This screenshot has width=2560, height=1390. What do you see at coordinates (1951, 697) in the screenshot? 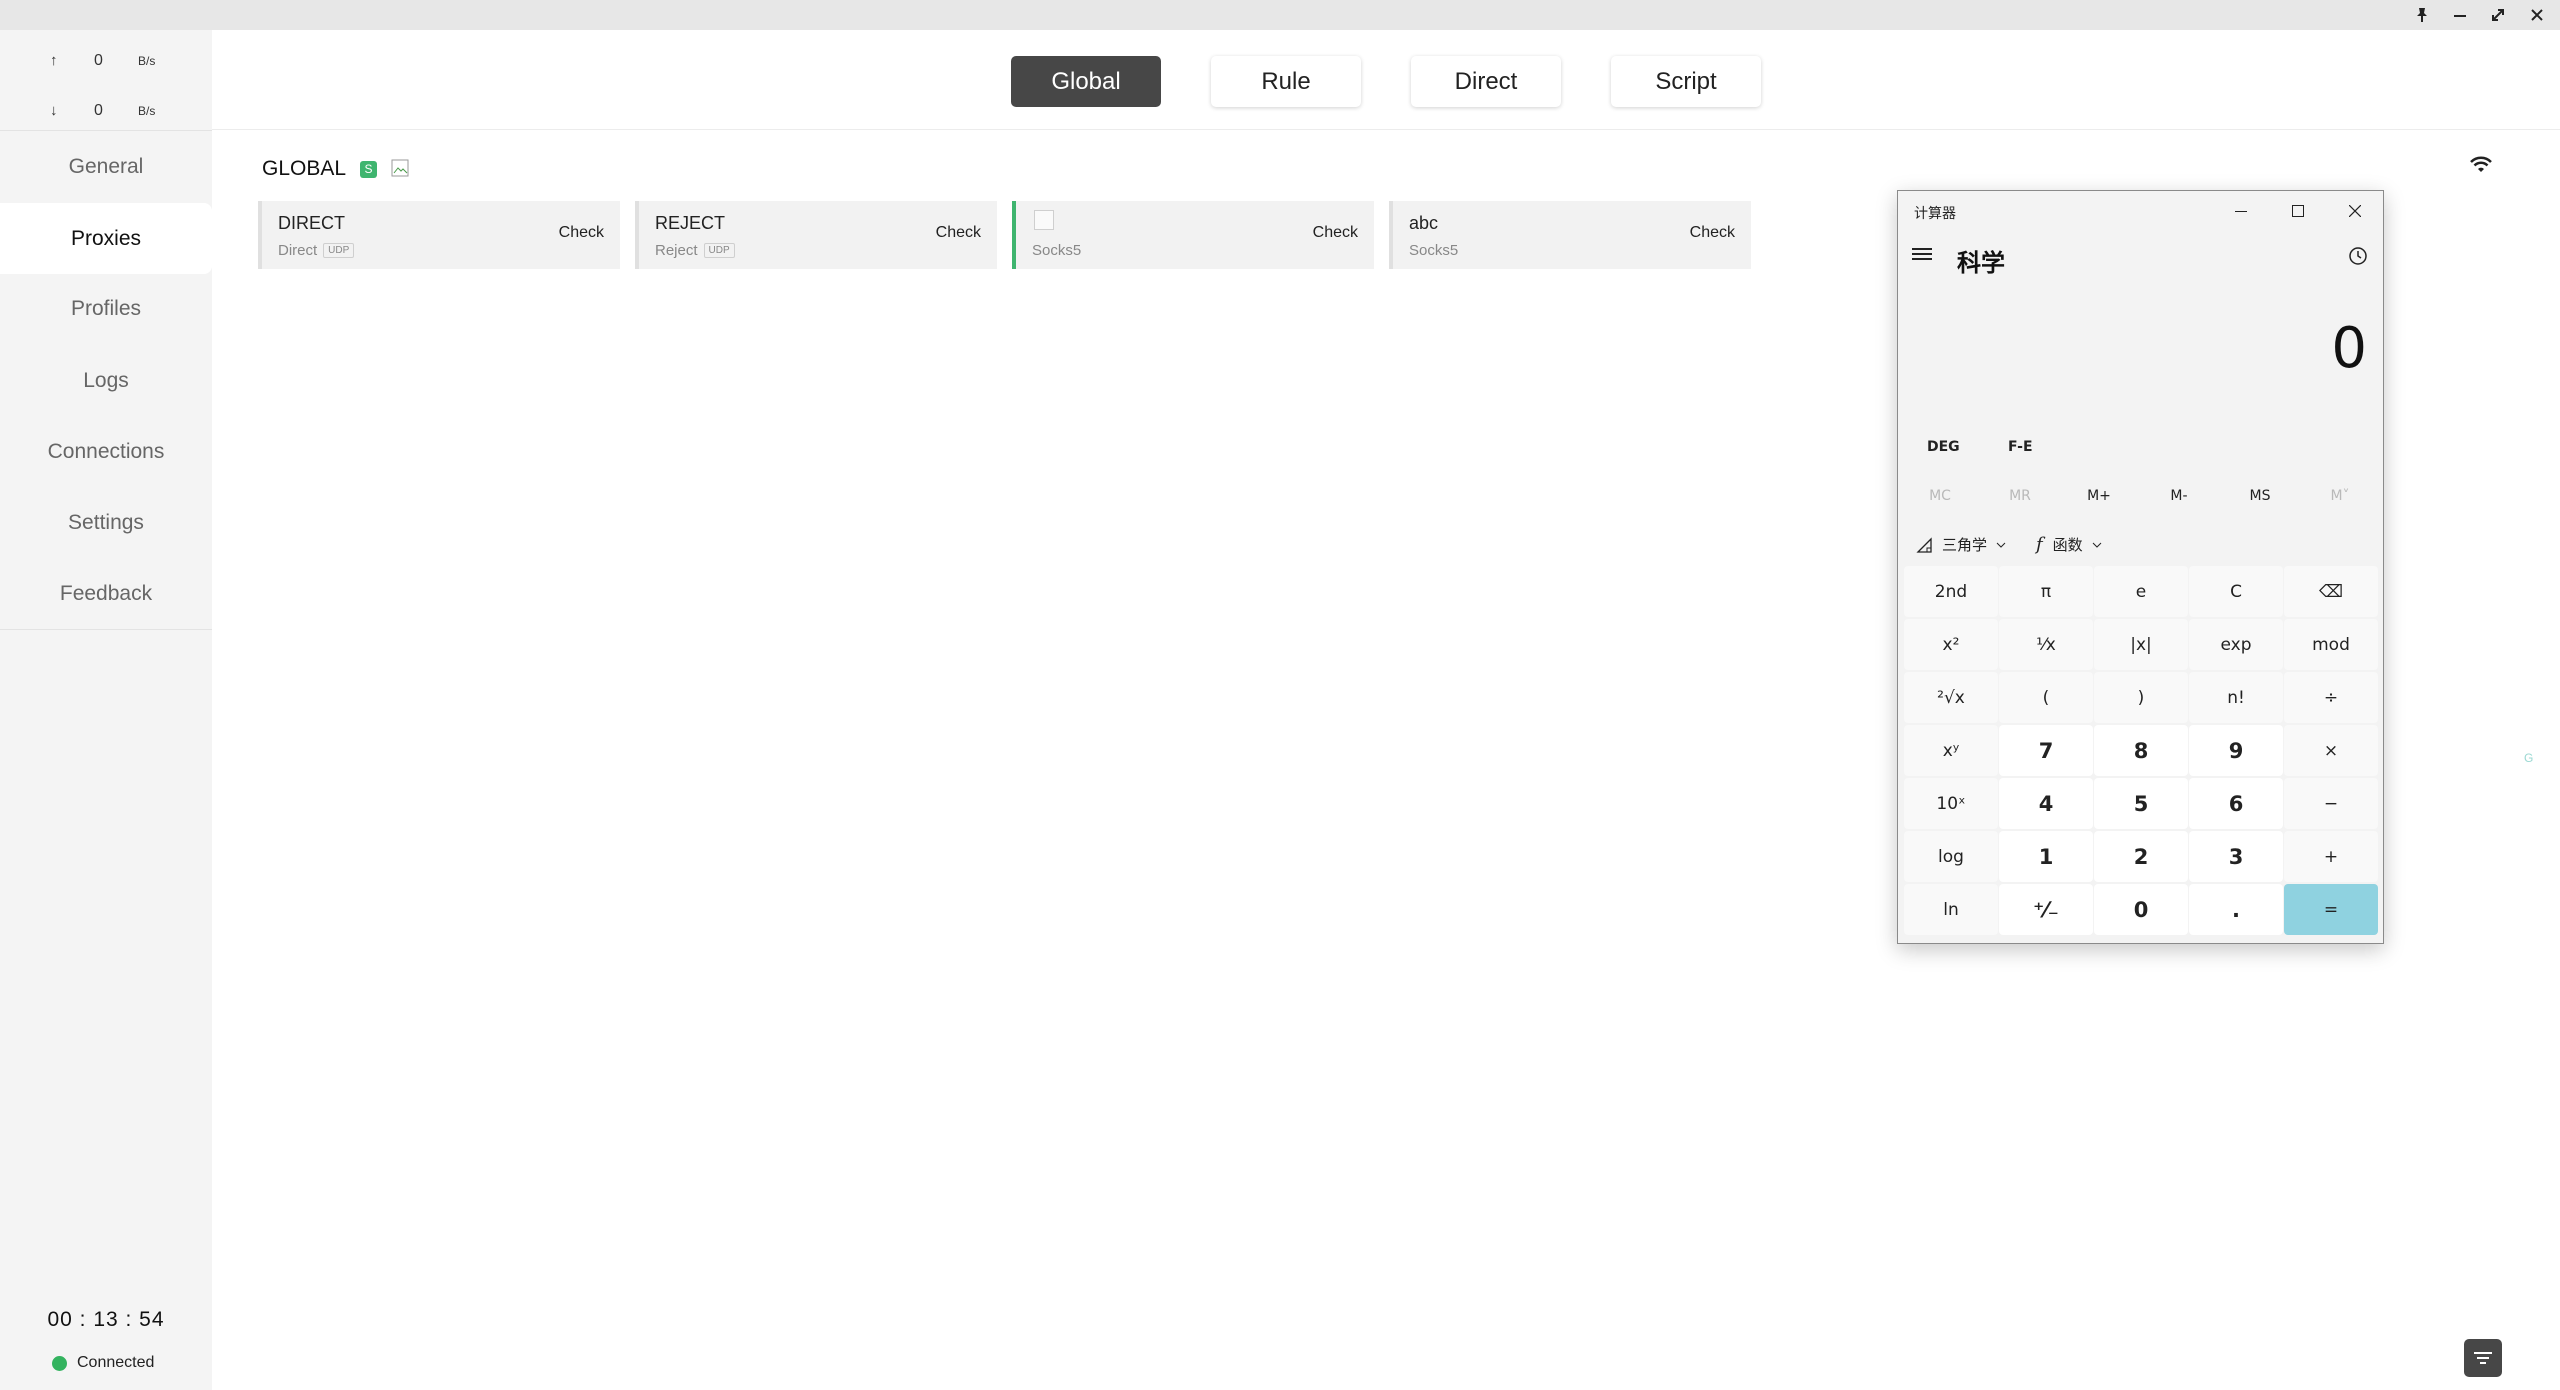
I see `square-root-button: ²√x` at bounding box center [1951, 697].